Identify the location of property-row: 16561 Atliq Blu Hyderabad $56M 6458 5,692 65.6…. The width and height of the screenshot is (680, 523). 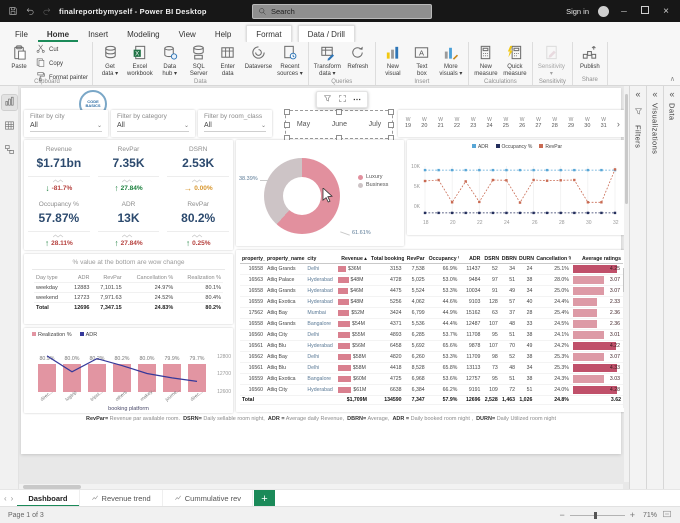
(431, 346).